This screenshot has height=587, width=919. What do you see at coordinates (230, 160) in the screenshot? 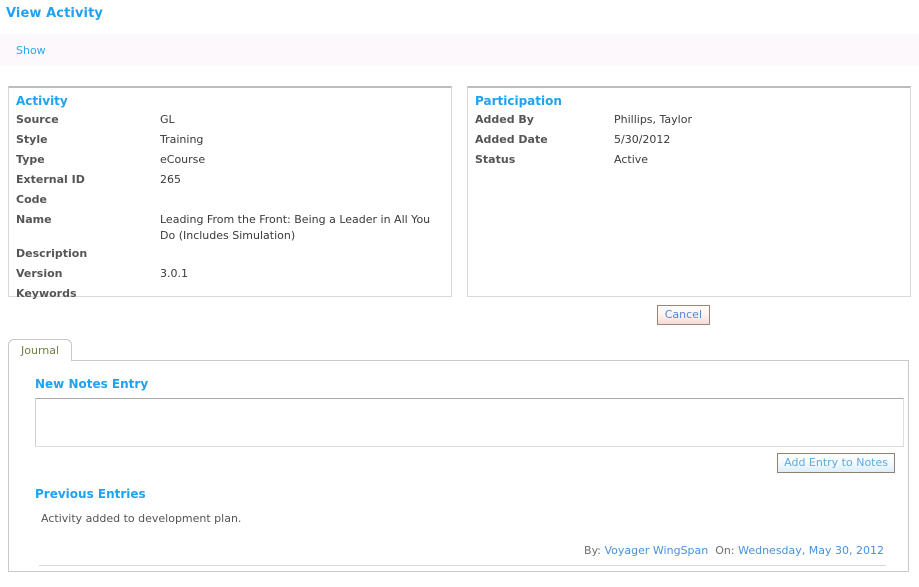
I see `field-row-type: Type eCourse` at bounding box center [230, 160].